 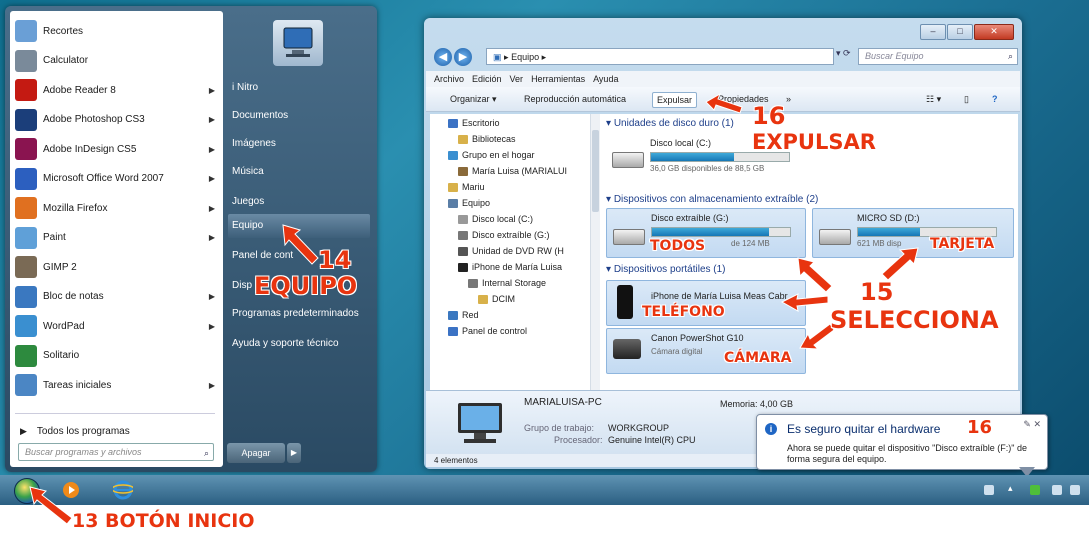 What do you see at coordinates (814, 142) in the screenshot?
I see `annotation-16-text: EXPULSAR` at bounding box center [814, 142].